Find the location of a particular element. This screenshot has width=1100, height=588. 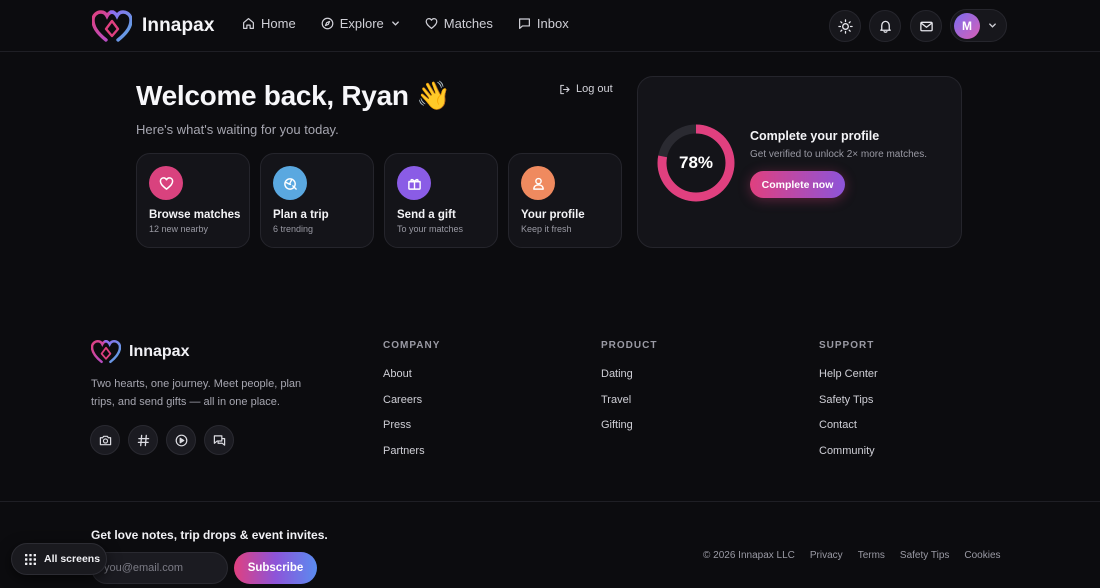

account-menu: M is located at coordinates (978, 25).